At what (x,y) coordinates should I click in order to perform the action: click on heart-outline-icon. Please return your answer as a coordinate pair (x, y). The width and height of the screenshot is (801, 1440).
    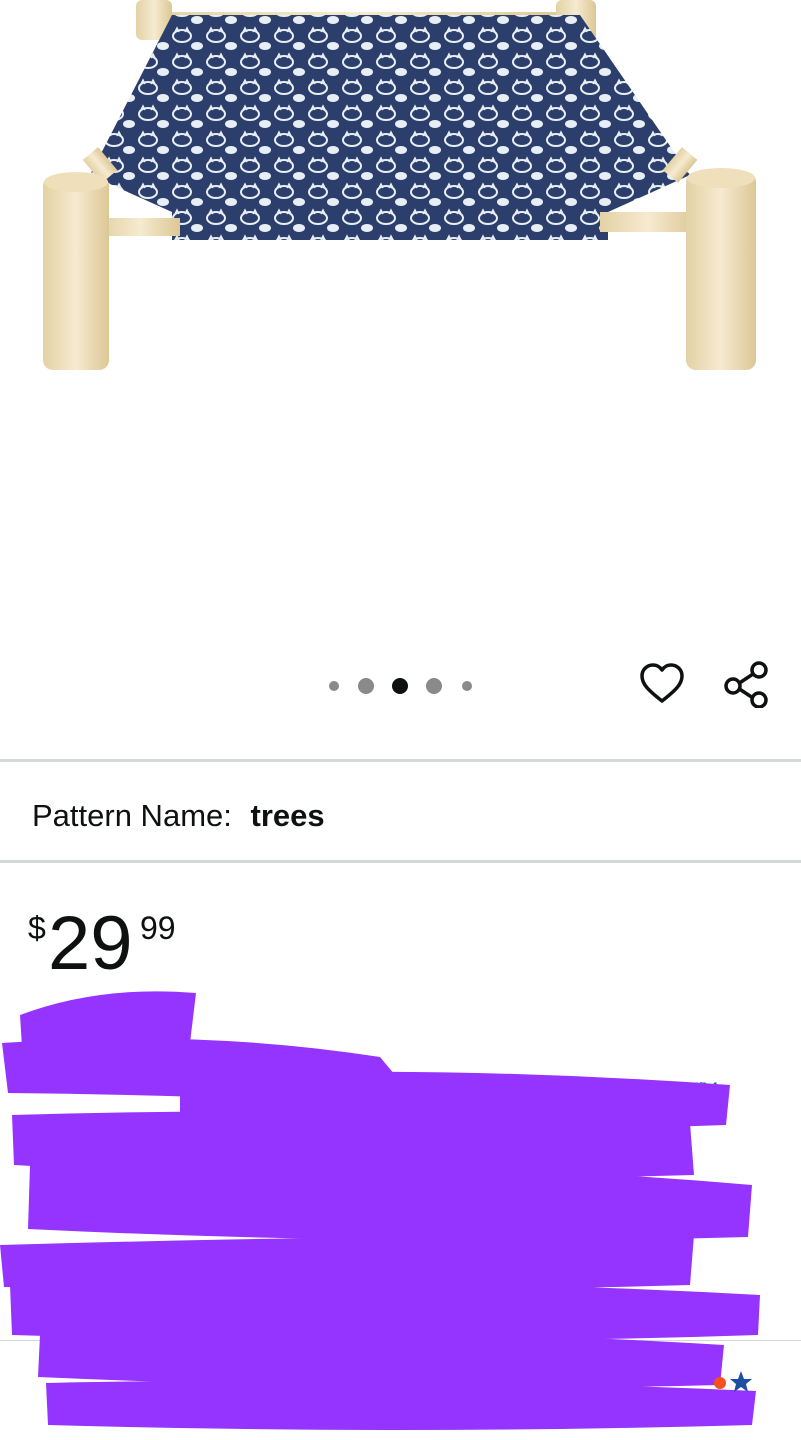
    Looking at the image, I should click on (662, 684).